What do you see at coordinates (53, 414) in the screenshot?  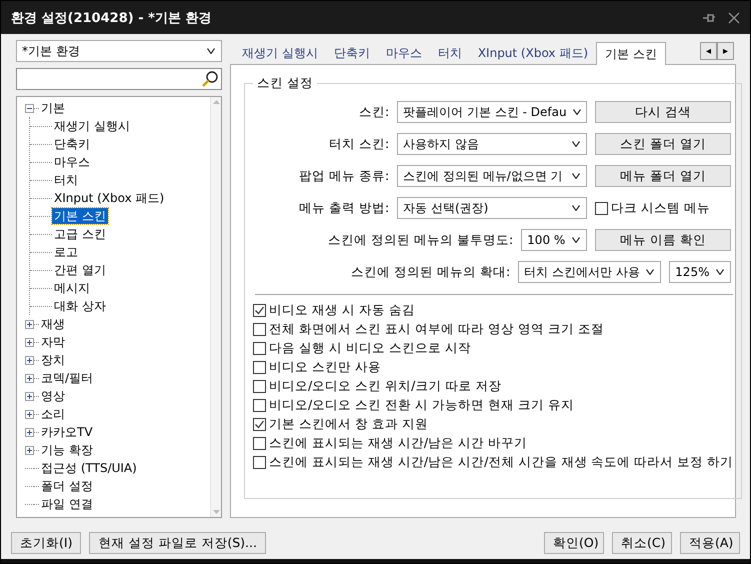 I see `tree-item: 소리` at bounding box center [53, 414].